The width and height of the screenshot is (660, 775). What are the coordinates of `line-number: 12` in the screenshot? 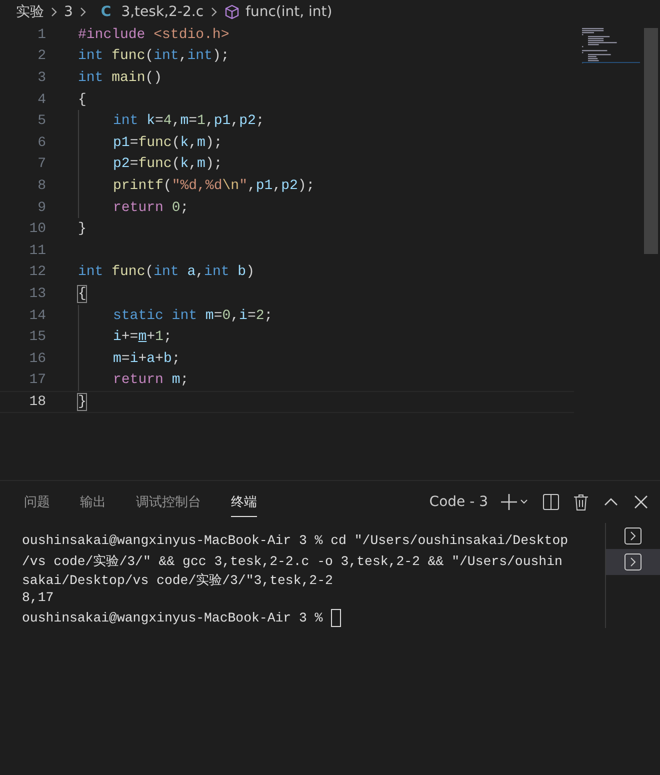 It's located at (37, 272).